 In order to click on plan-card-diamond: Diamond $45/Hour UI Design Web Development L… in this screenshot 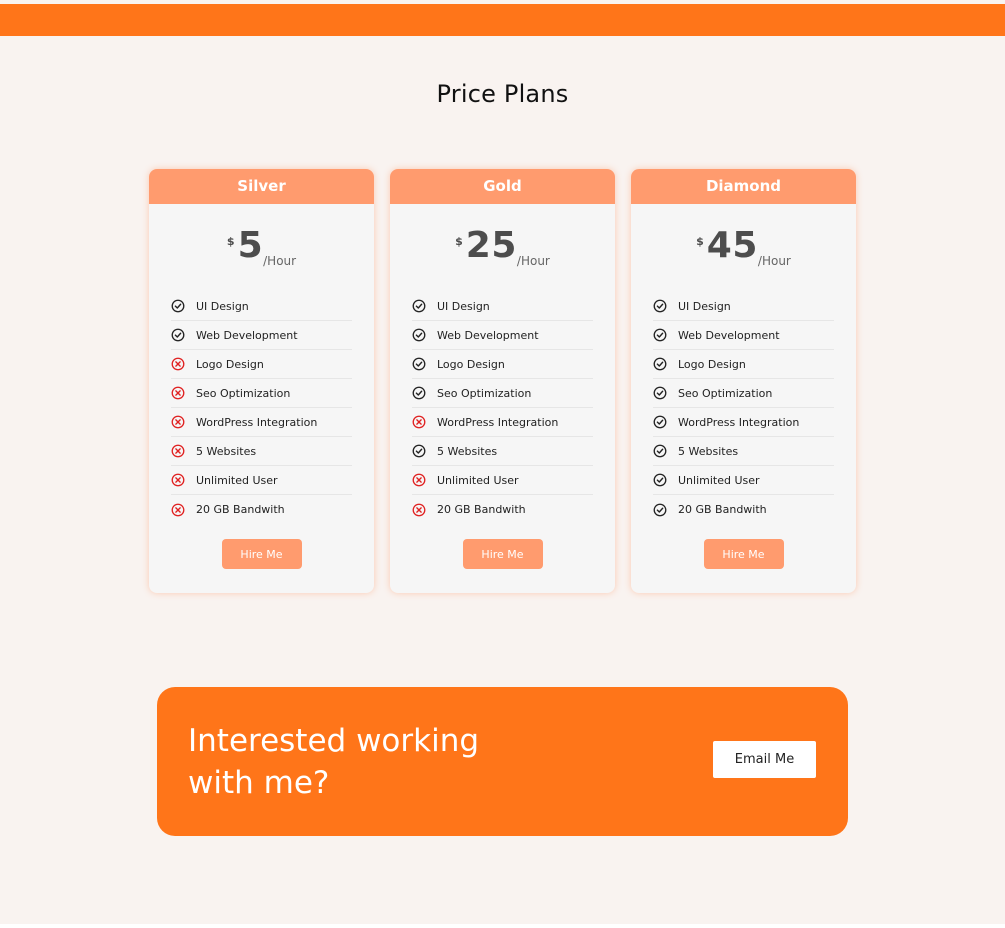, I will do `click(743, 381)`.